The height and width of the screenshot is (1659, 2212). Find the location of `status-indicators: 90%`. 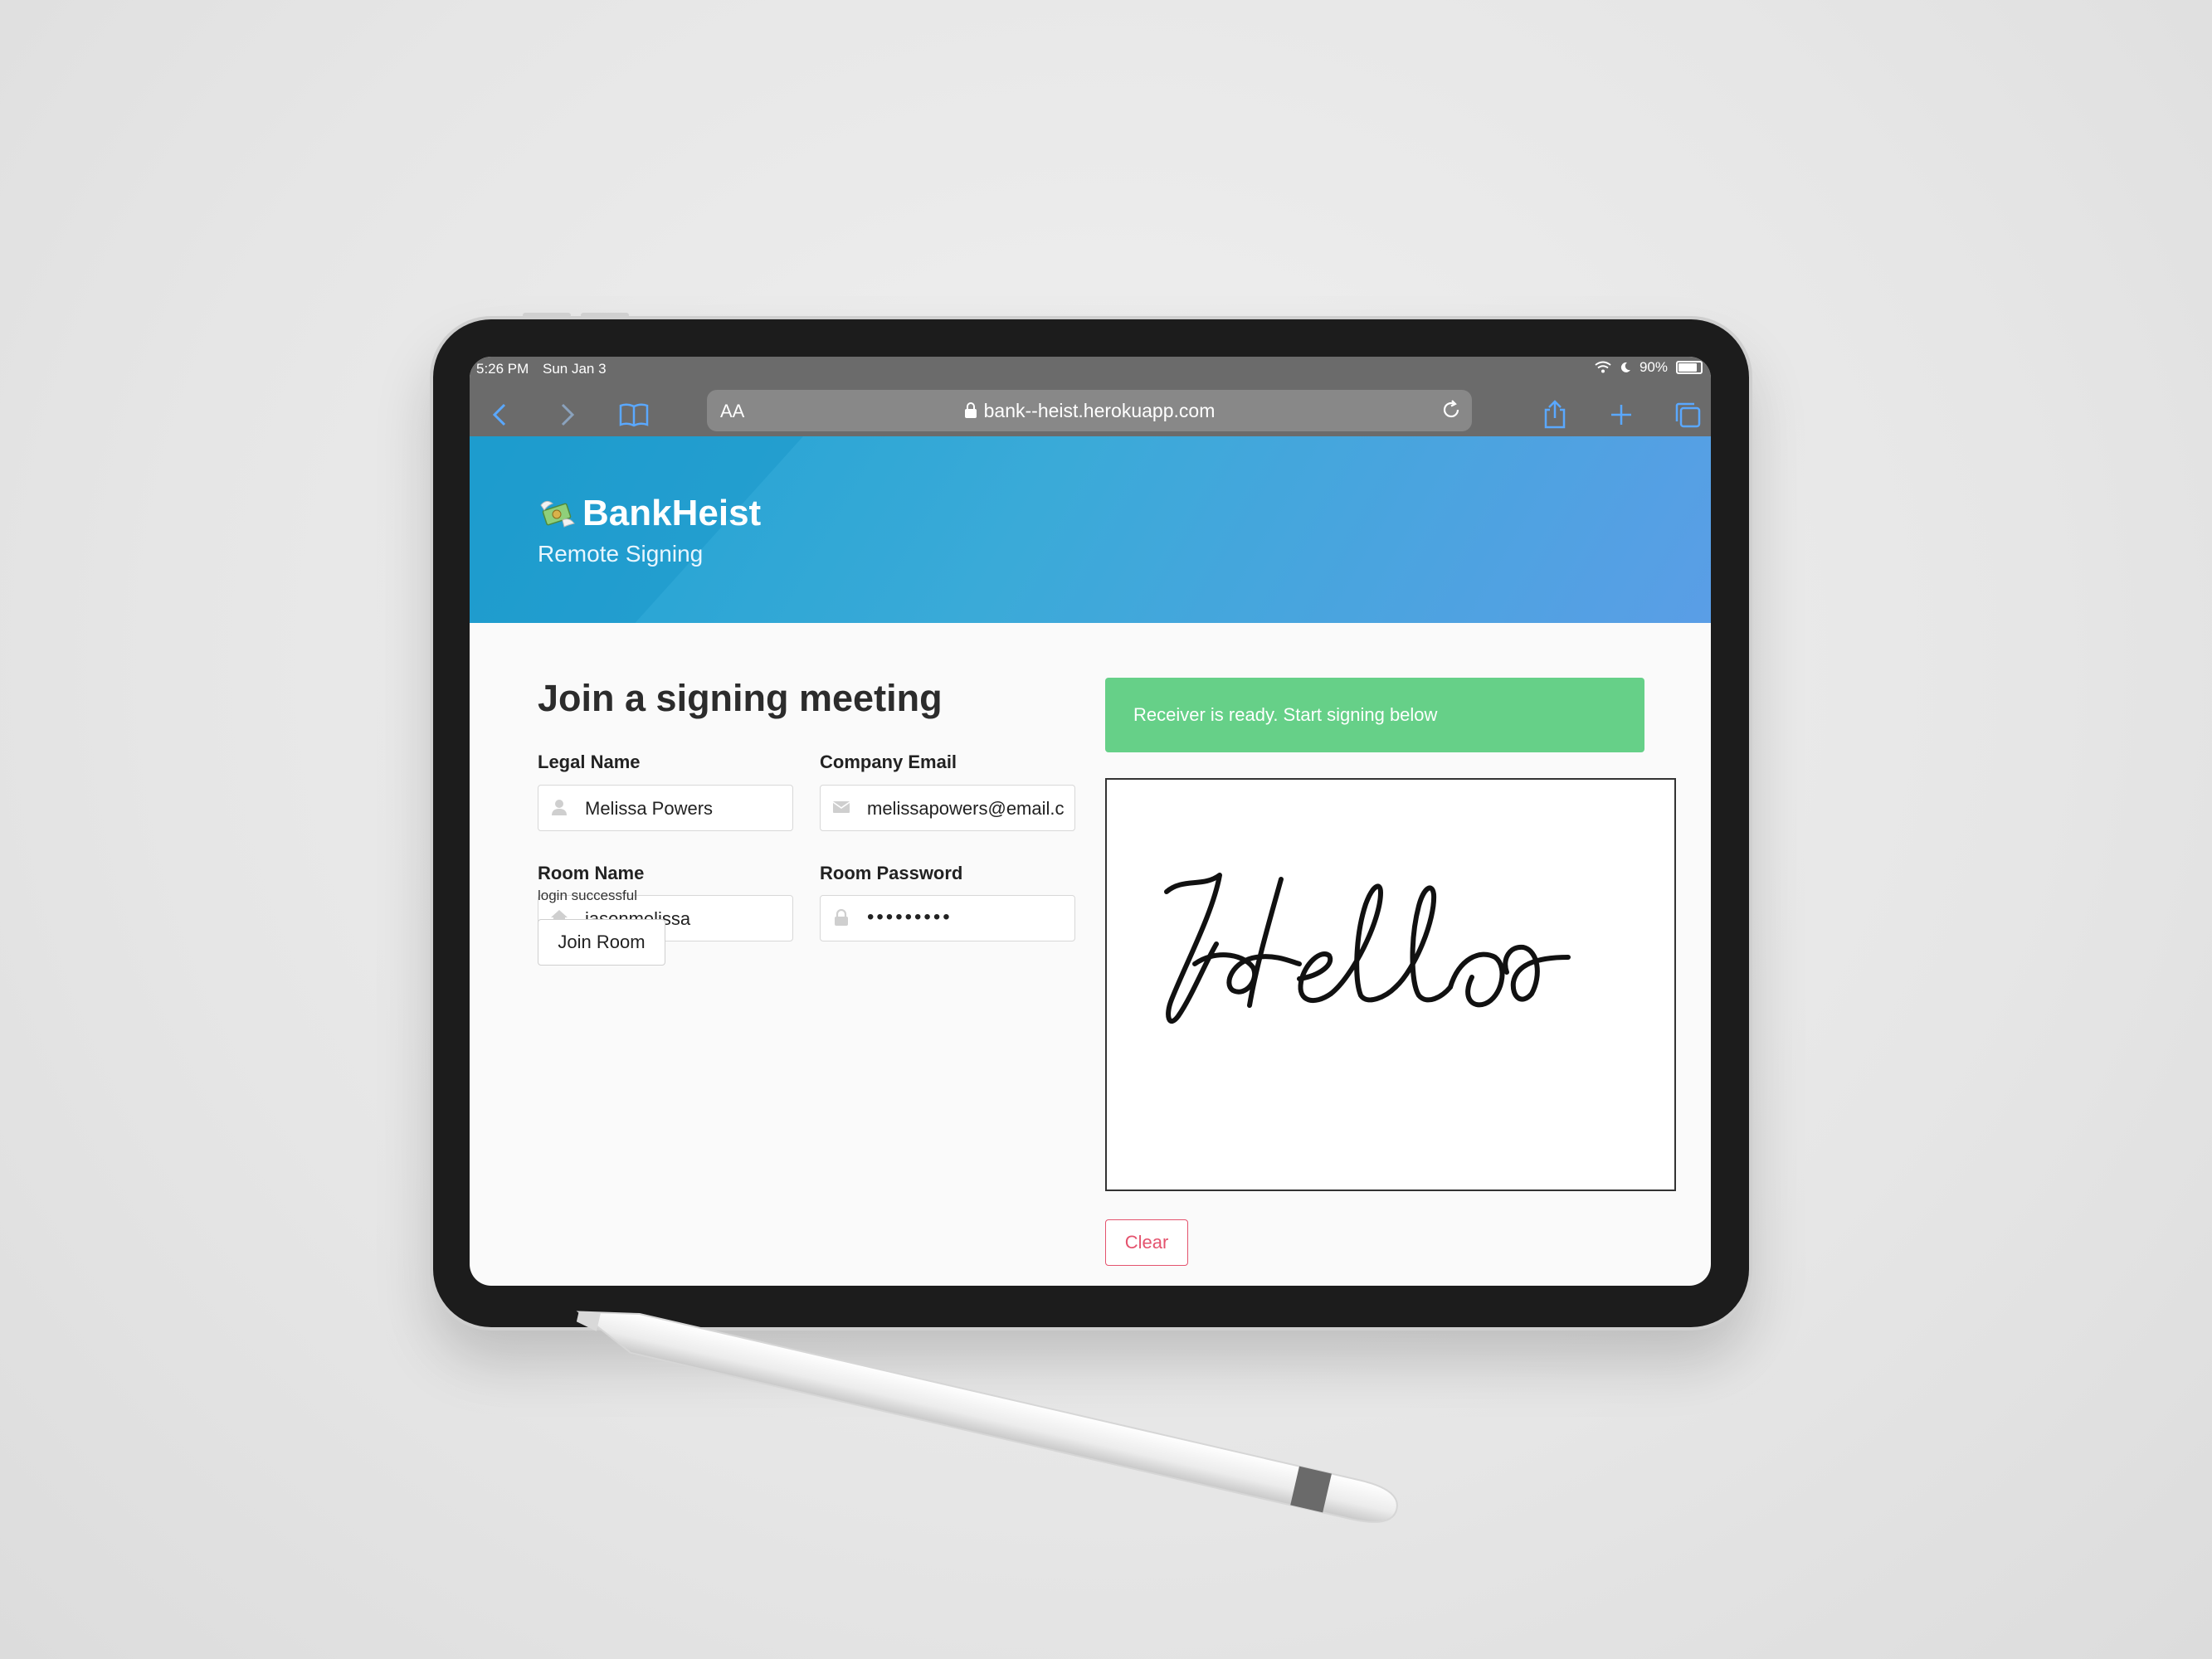

status-indicators: 90% is located at coordinates (1649, 367).